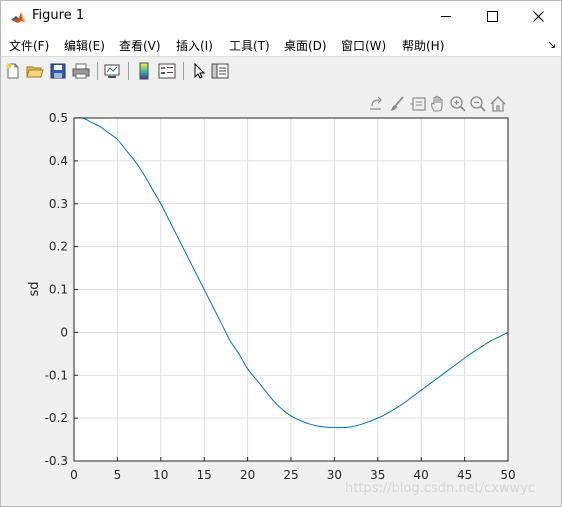 This screenshot has width=562, height=507. Describe the element at coordinates (56, 418) in the screenshot. I see `y-tick-label: -0.2` at that location.